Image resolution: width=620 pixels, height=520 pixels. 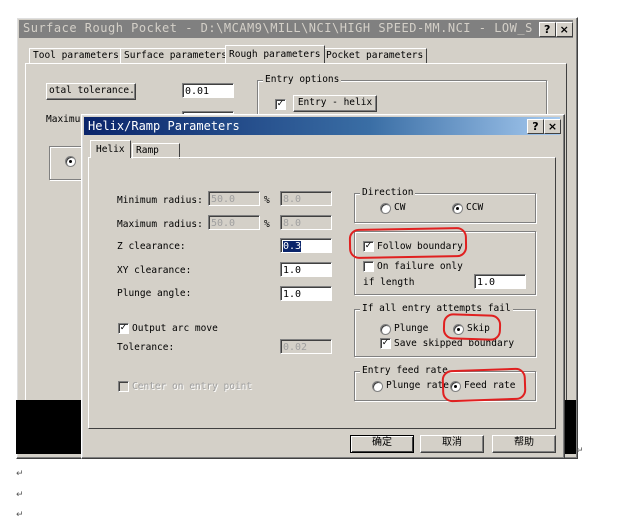 I want to click on fail-plunge-label: Plunge, so click(x=411, y=328).